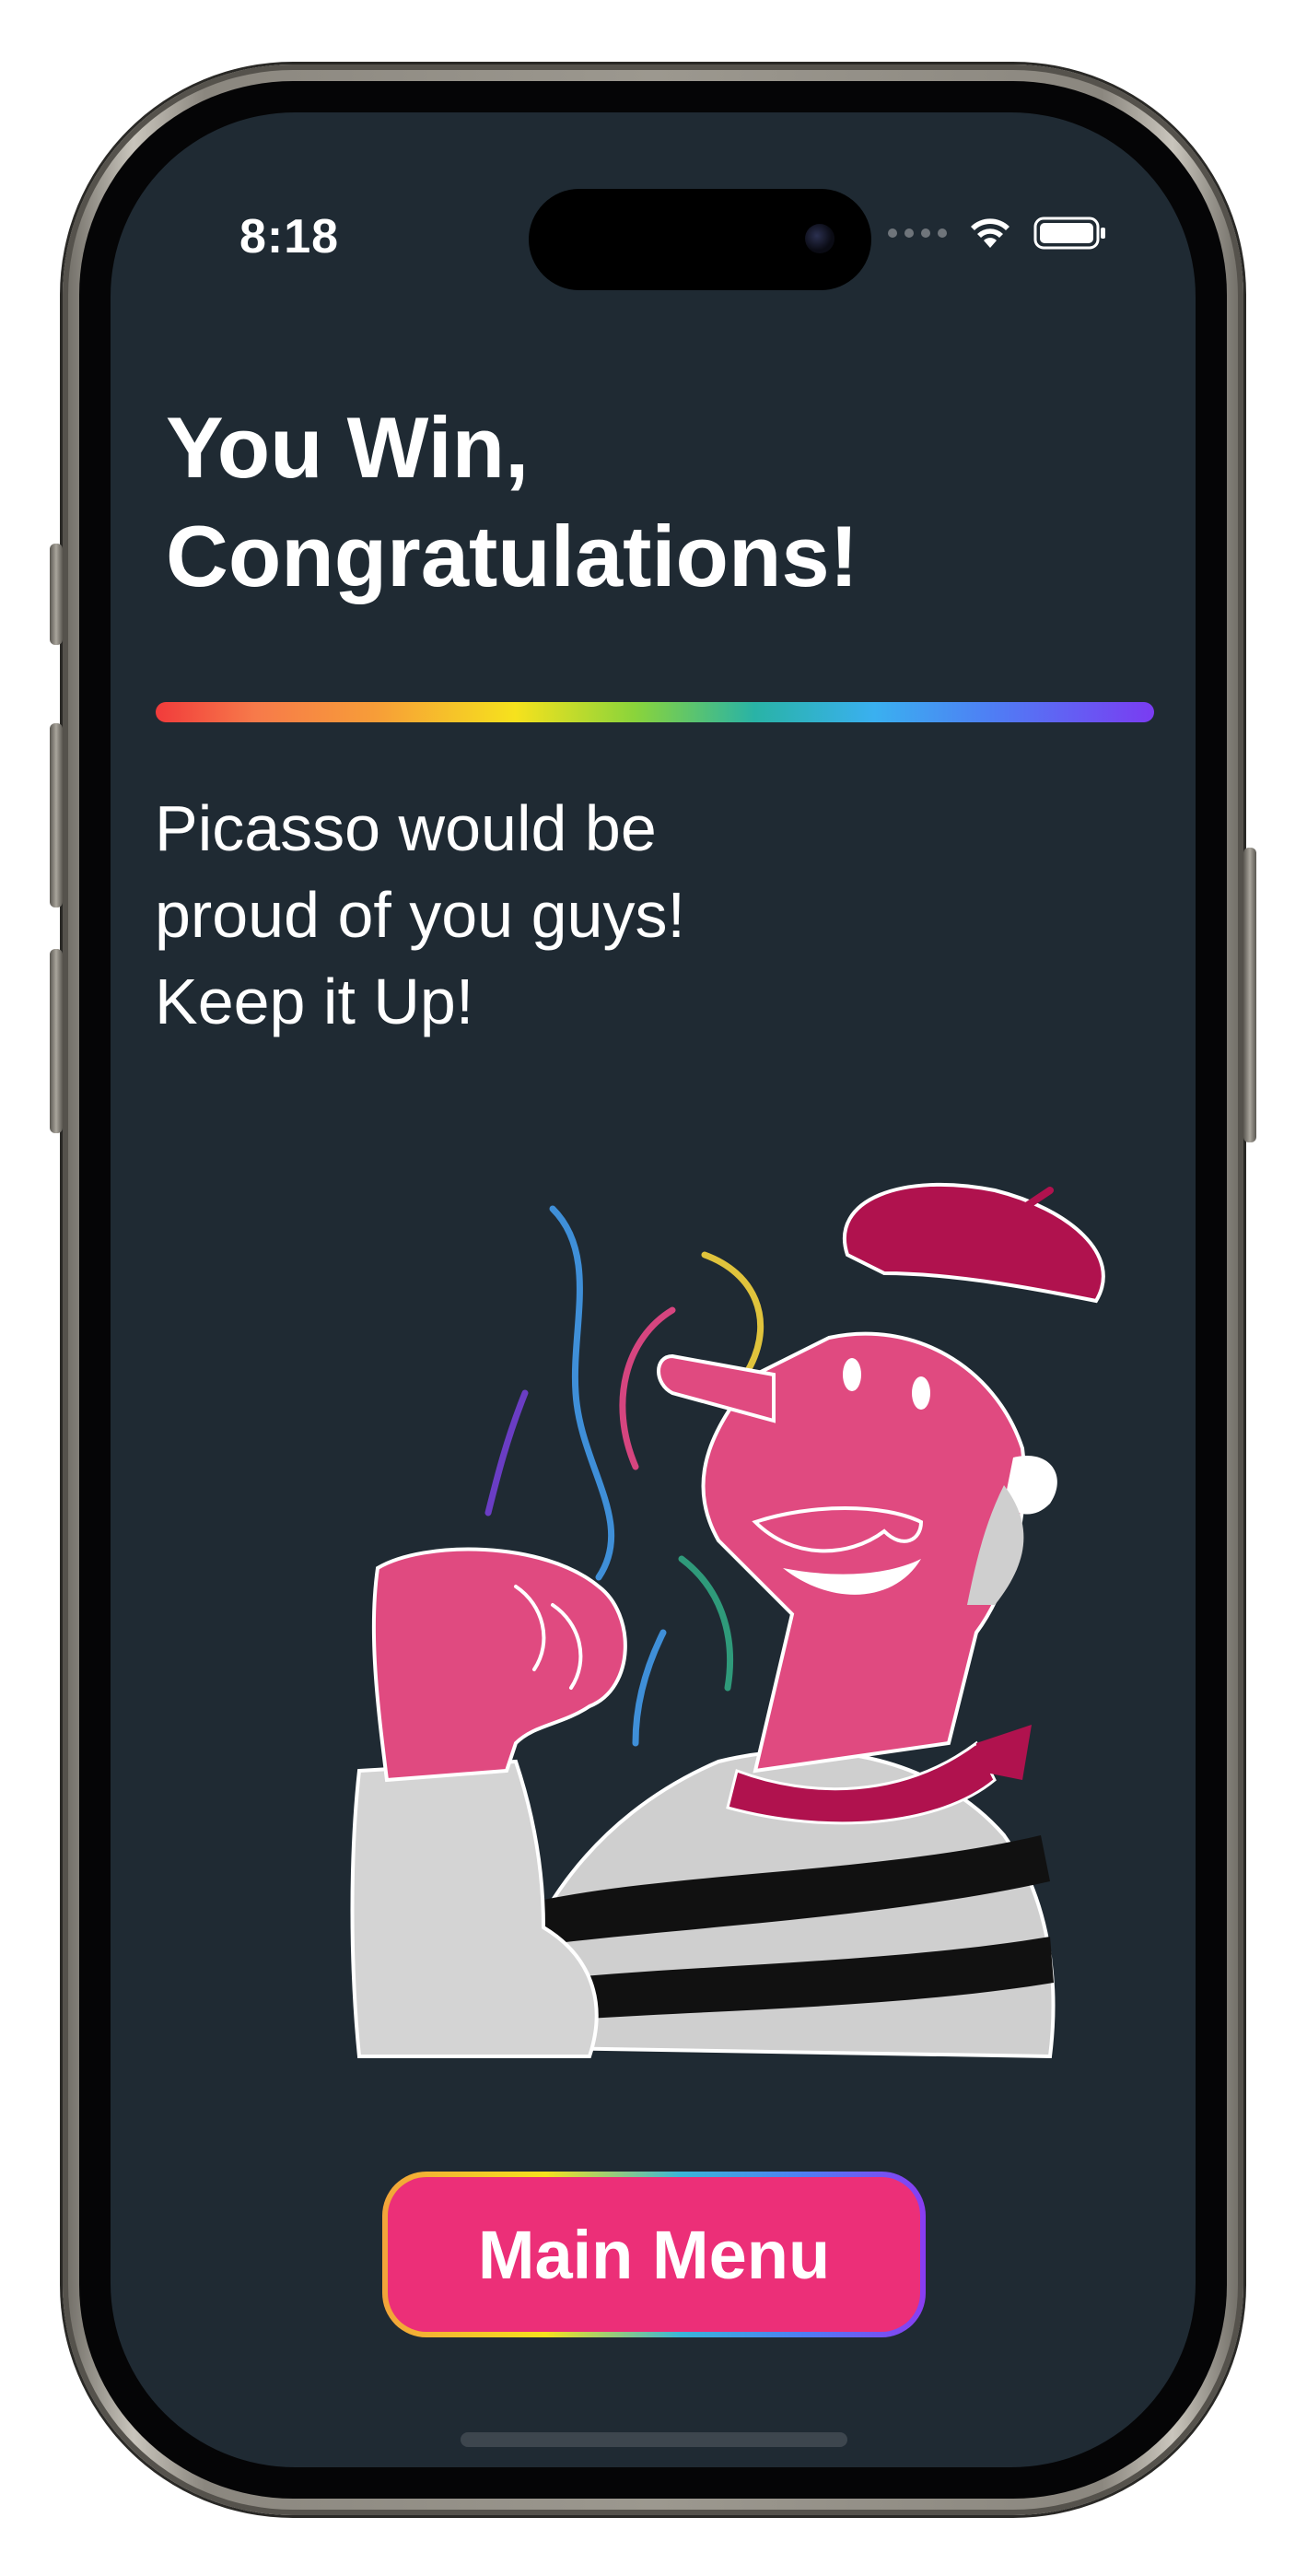 This screenshot has height=2576, width=1307. I want to click on power-button, so click(1249, 995).